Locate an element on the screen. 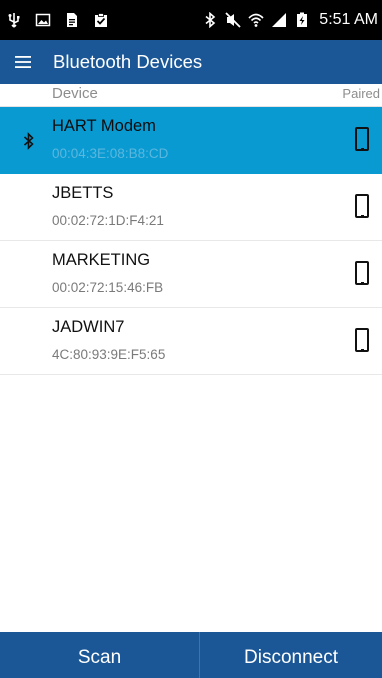  header-device-label: Device is located at coordinates (75, 93).